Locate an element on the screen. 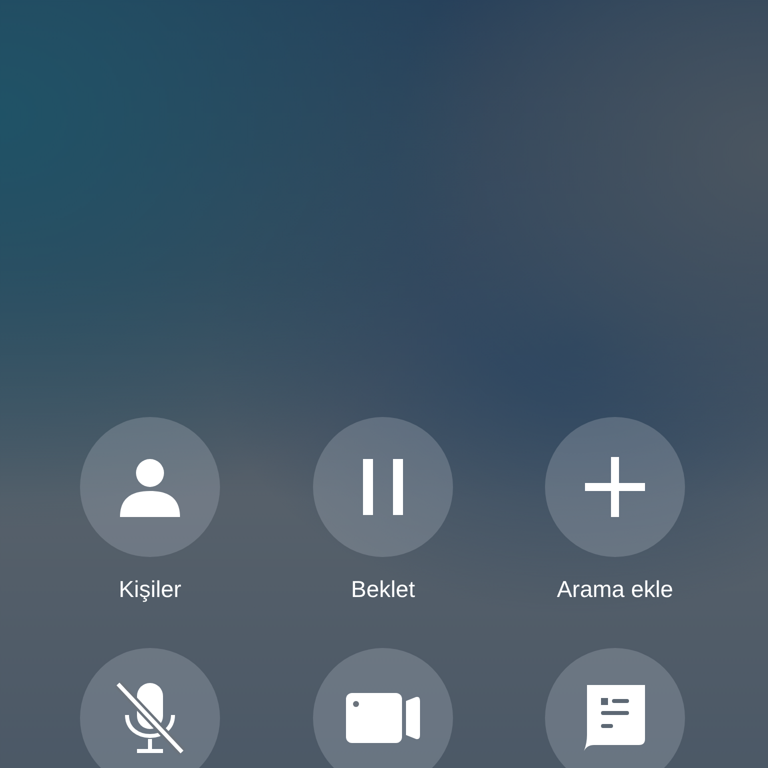 The width and height of the screenshot is (768, 768). button-label: Kişiler is located at coordinates (150, 589).